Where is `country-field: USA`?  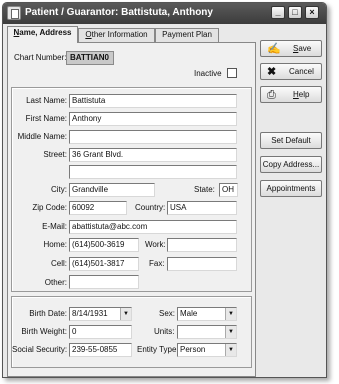 country-field: USA is located at coordinates (202, 208).